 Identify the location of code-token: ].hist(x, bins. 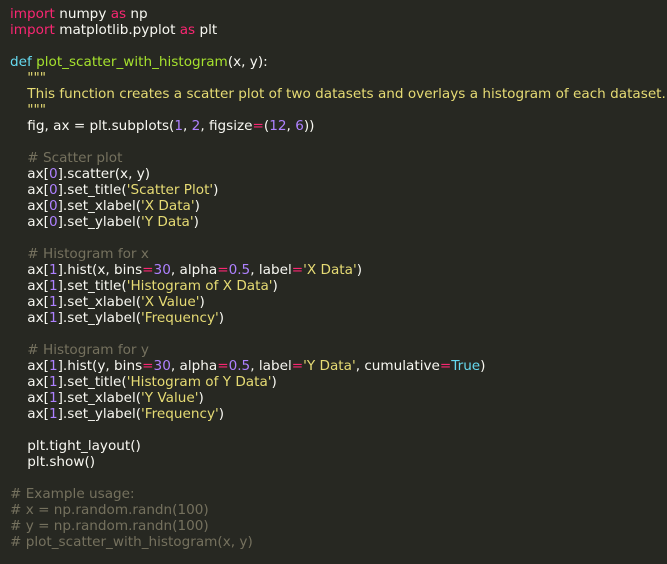
(100, 270).